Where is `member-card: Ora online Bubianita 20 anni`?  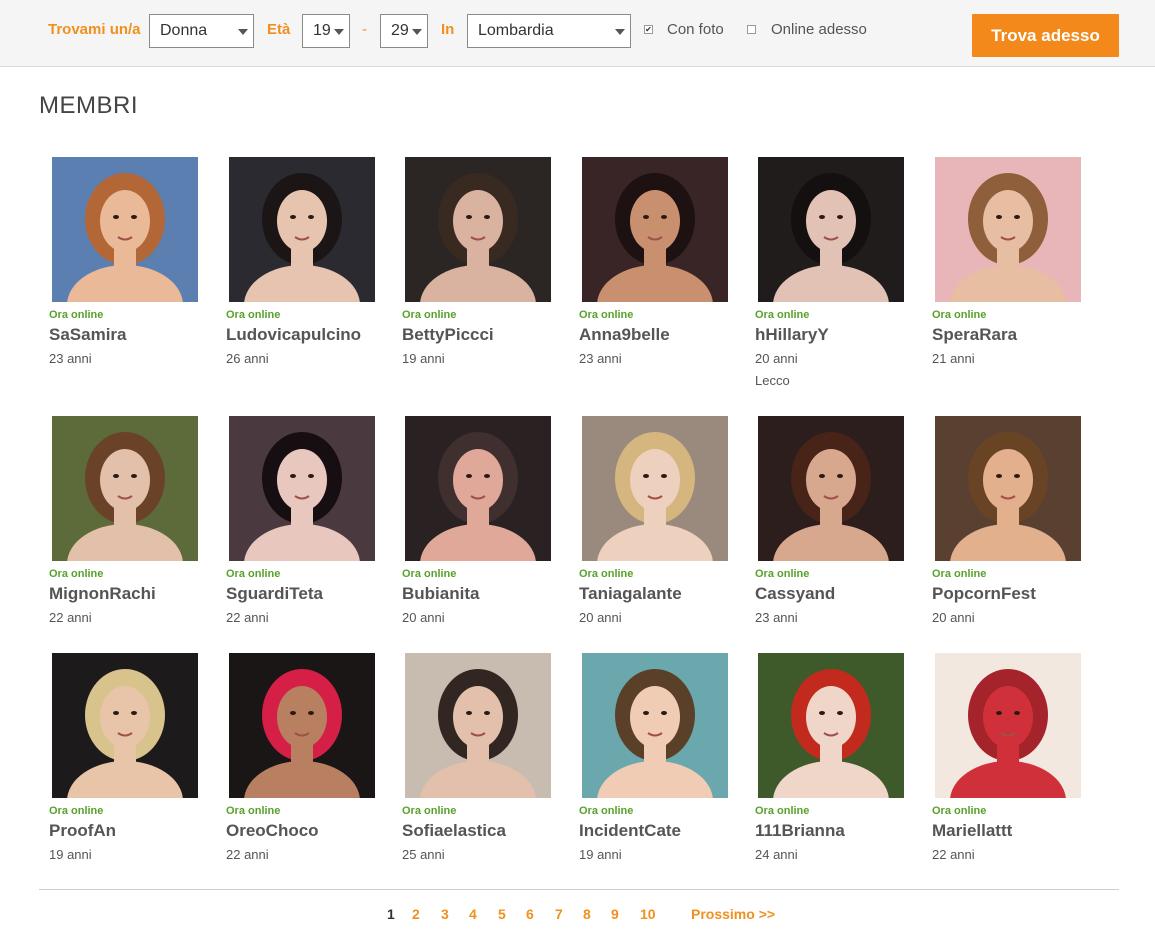 member-card: Ora online Bubianita 20 anni is located at coordinates (487, 531).